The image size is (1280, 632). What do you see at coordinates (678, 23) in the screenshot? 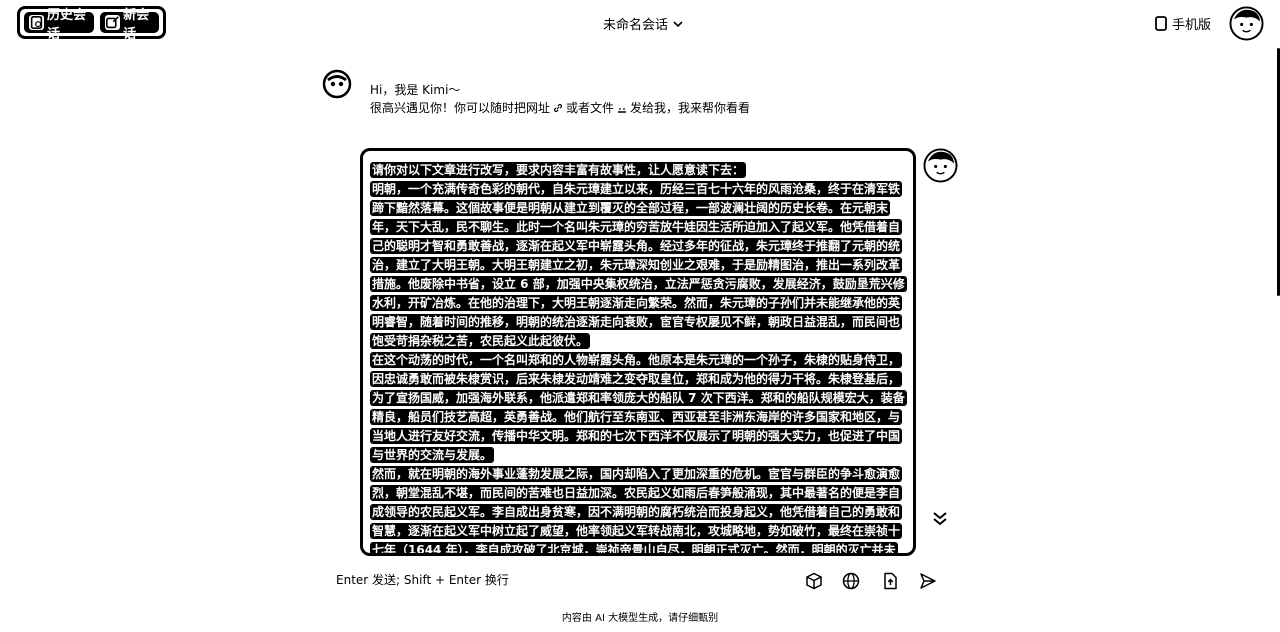
I see `chevron-down-icon` at bounding box center [678, 23].